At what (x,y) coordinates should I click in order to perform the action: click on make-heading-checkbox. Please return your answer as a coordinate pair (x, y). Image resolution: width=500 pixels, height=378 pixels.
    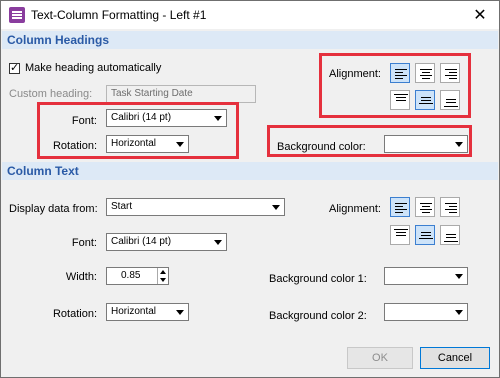
    Looking at the image, I should click on (14, 67).